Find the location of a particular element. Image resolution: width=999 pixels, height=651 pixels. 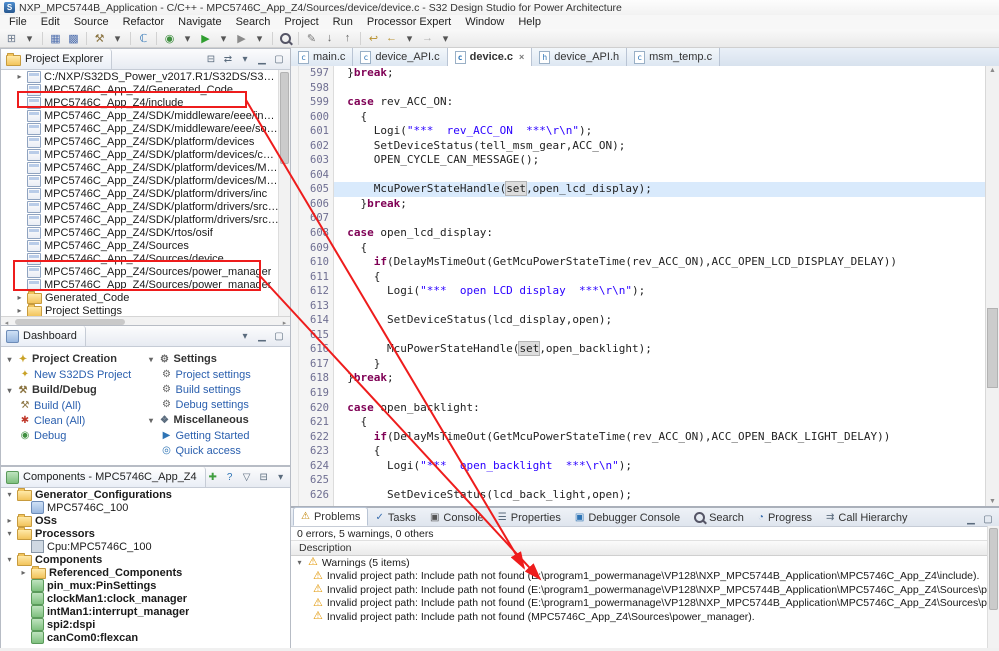

link-with-editor-icon: ⇄ is located at coordinates (228, 59).